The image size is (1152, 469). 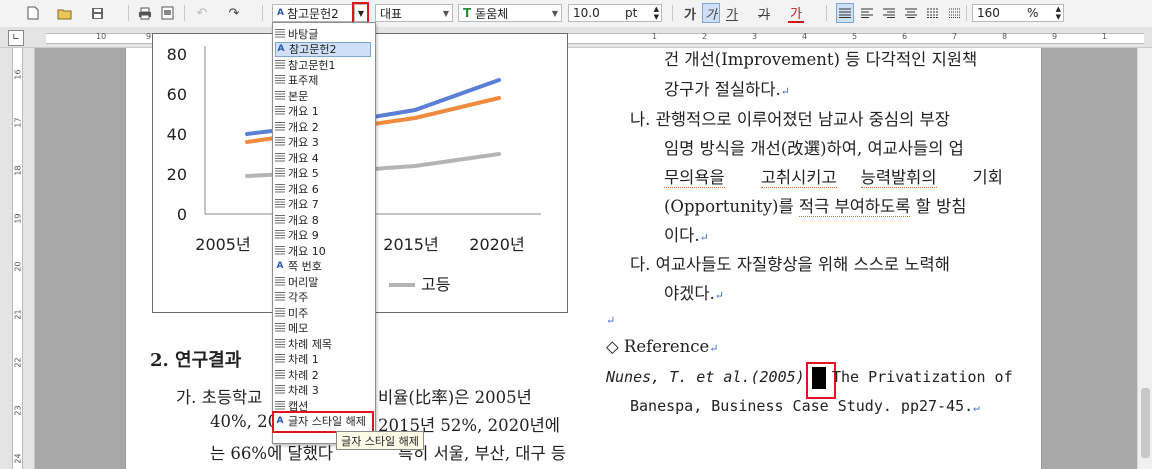 I want to click on style-list-label: 차례 2, so click(x=303, y=375).